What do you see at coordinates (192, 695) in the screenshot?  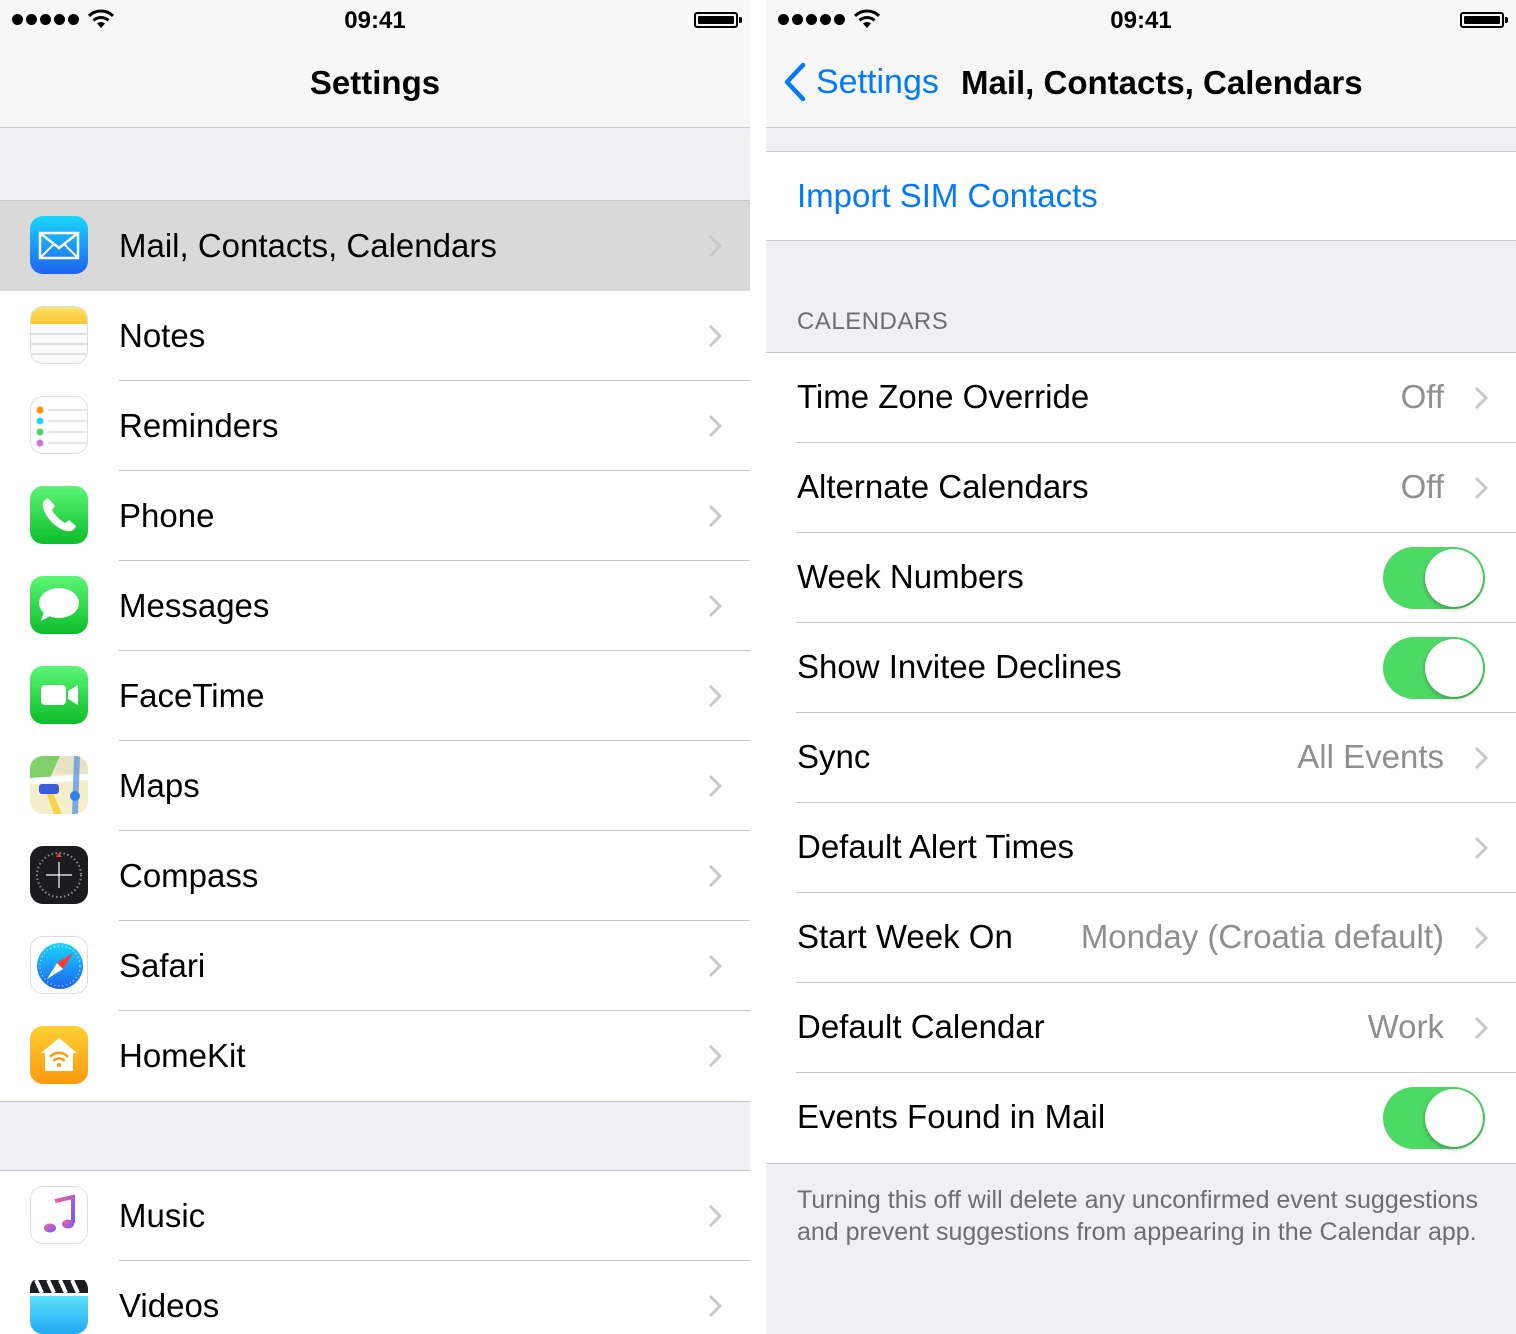 I see `settings-item-label: FaceTime` at bounding box center [192, 695].